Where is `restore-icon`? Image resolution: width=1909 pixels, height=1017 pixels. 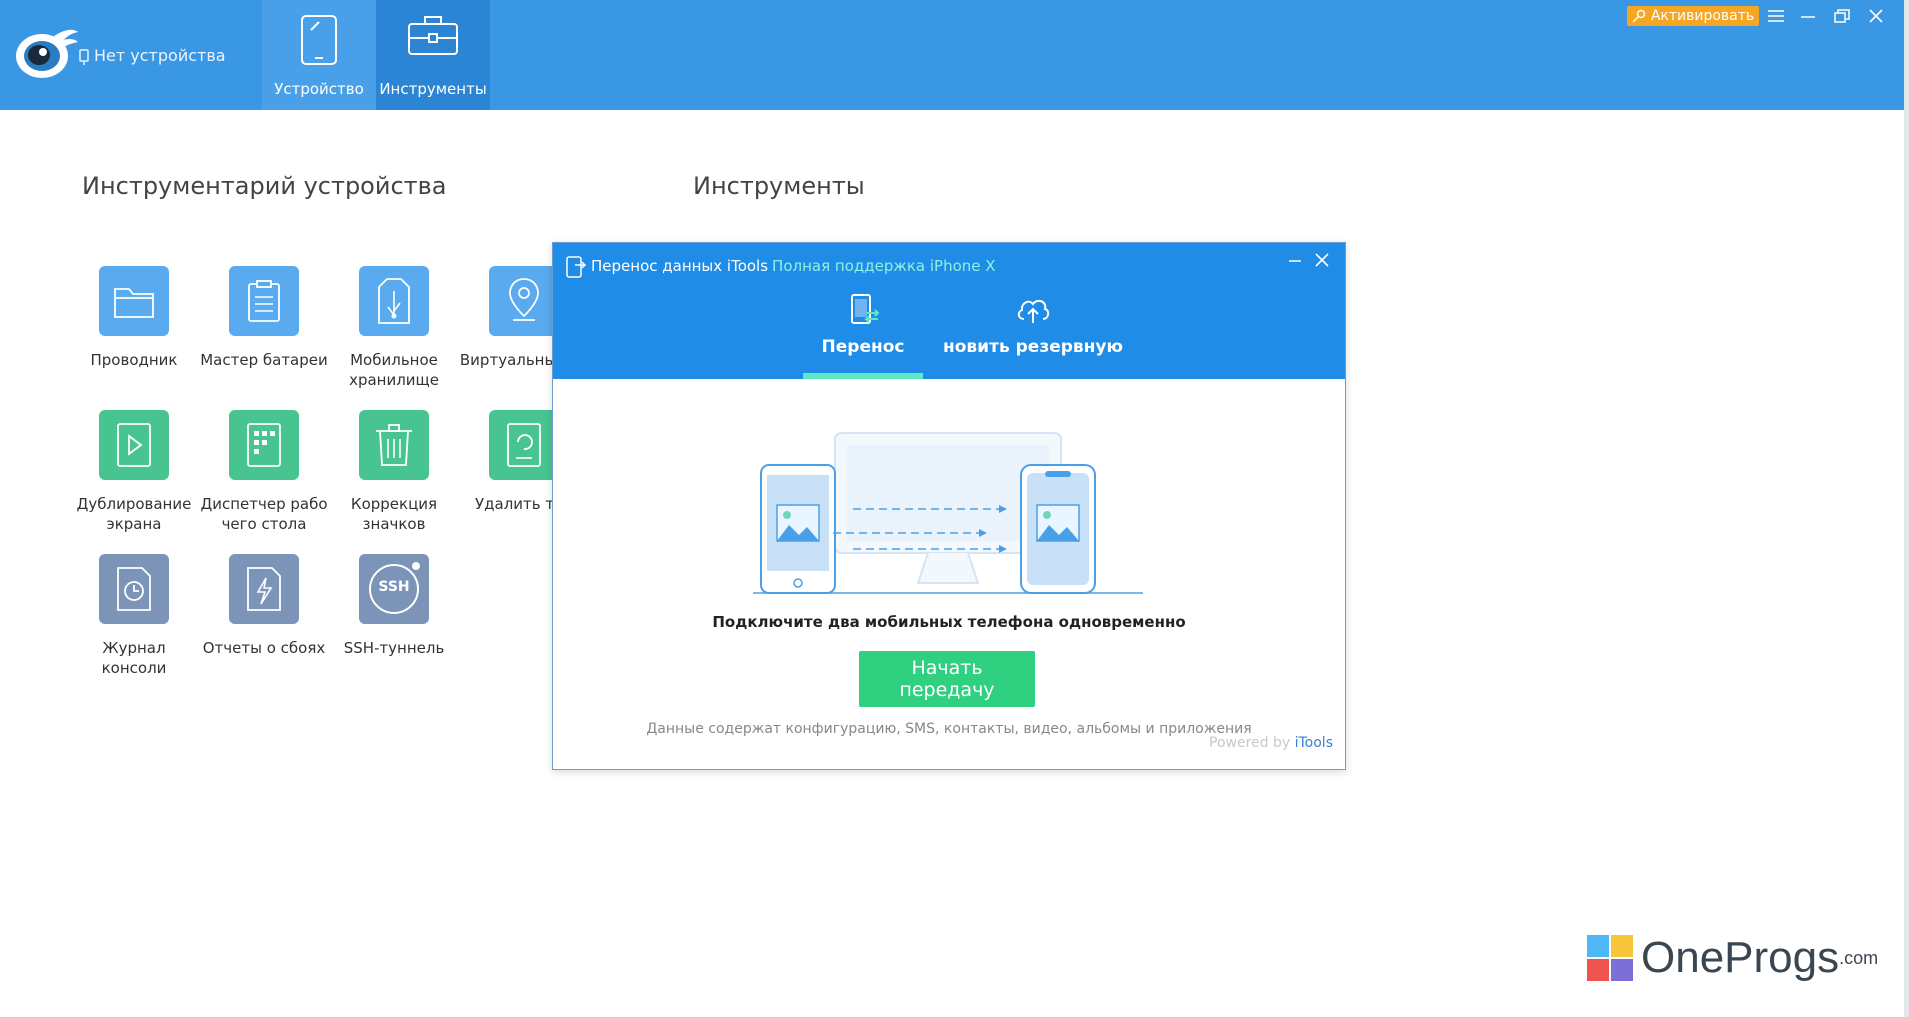 restore-icon is located at coordinates (1842, 16).